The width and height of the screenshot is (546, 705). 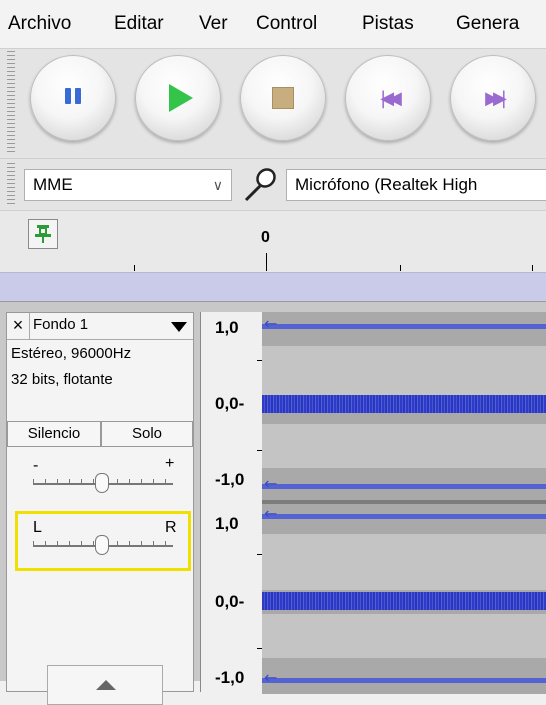 I want to click on mute-button: Silencio, so click(x=54, y=434).